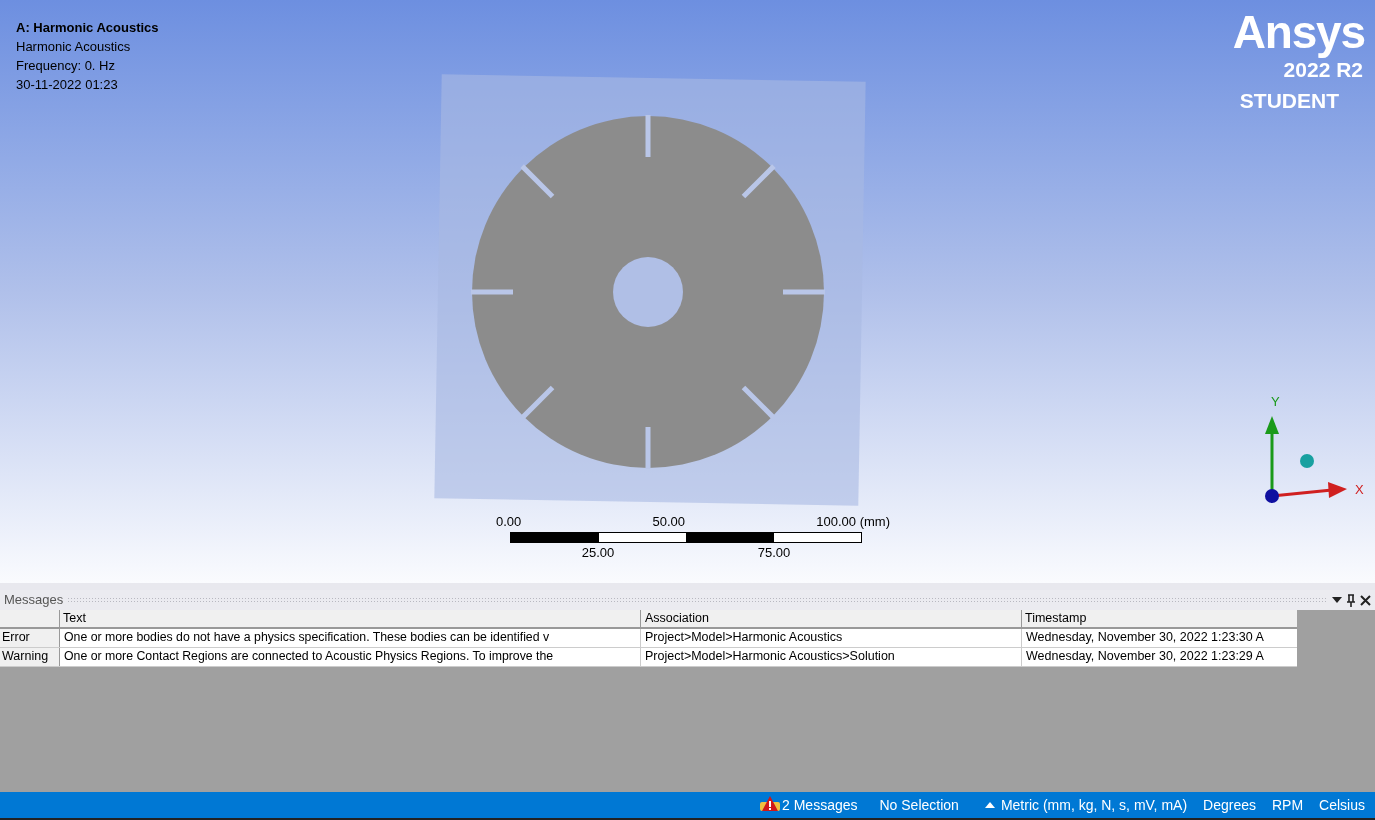 The image size is (1375, 820). Describe the element at coordinates (1342, 805) in the screenshot. I see `temperature-unit-button: Celsius` at that location.